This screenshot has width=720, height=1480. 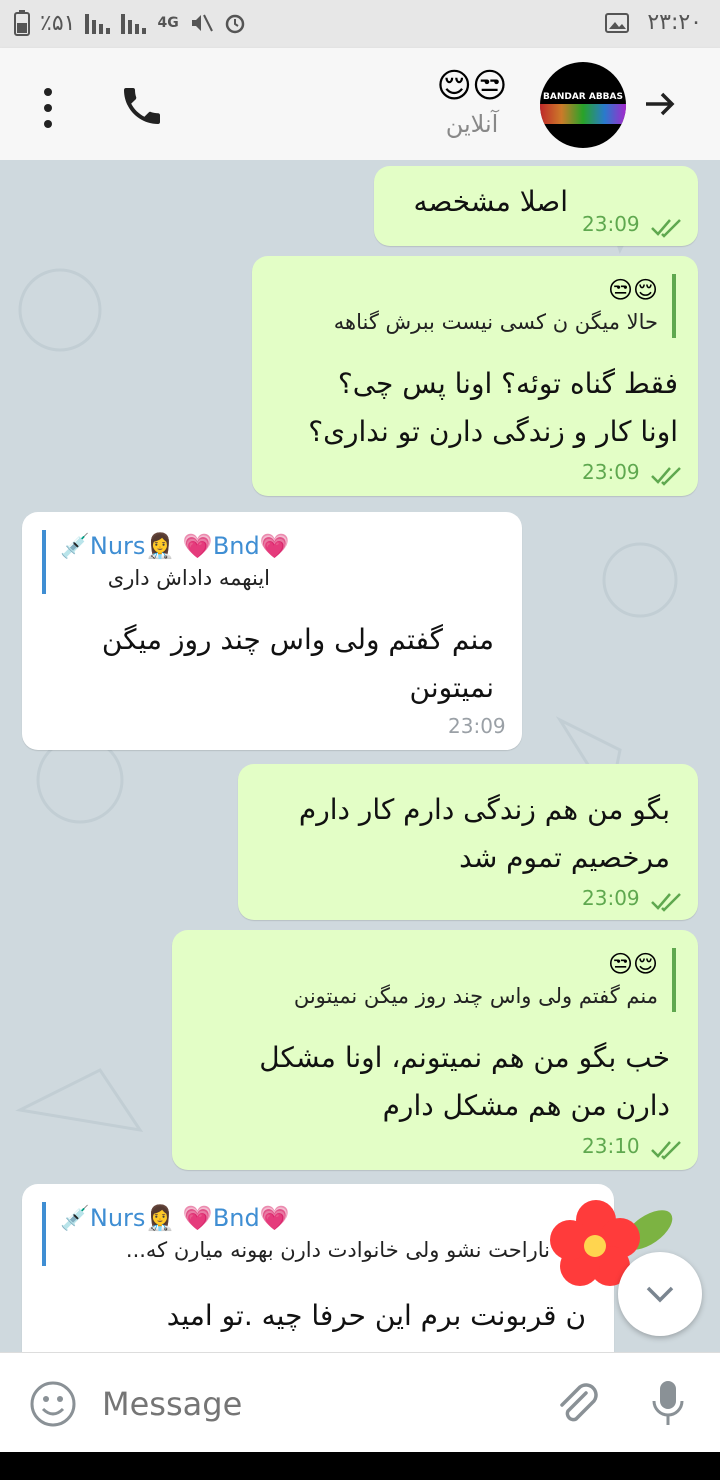 I want to click on message-input, so click(x=312, y=1404).